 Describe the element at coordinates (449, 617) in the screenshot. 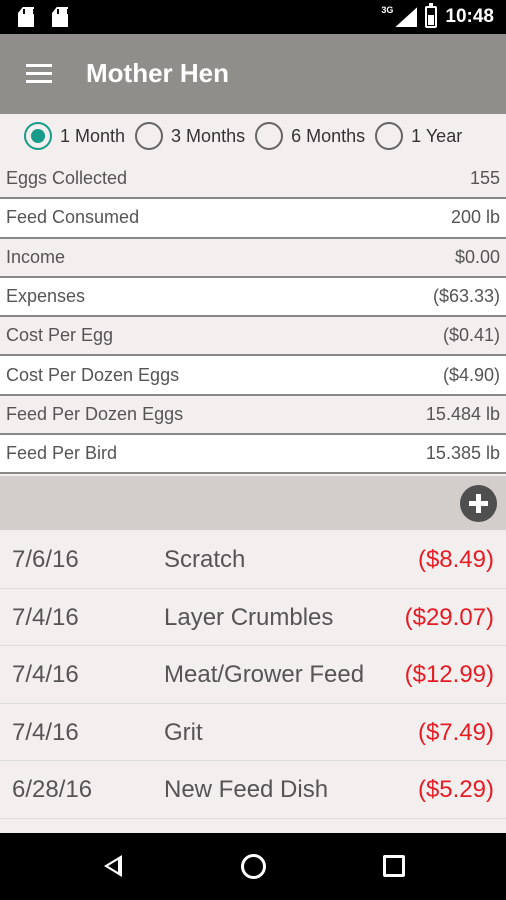

I see `expense-amount: ($29.07)` at that location.